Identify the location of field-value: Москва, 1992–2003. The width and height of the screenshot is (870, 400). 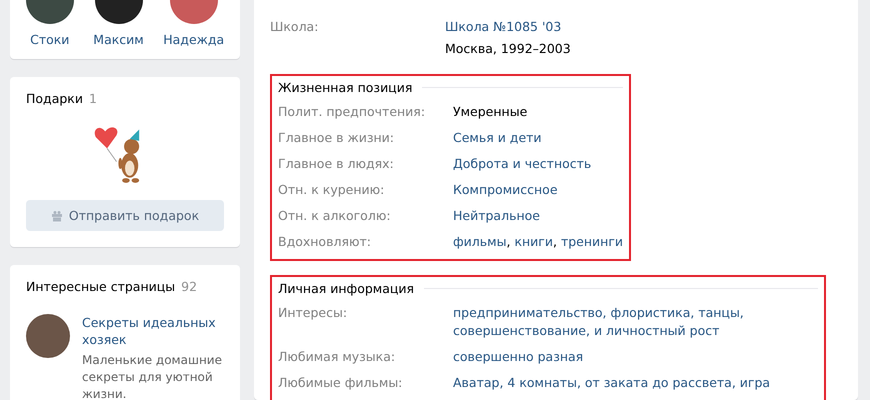
(508, 49).